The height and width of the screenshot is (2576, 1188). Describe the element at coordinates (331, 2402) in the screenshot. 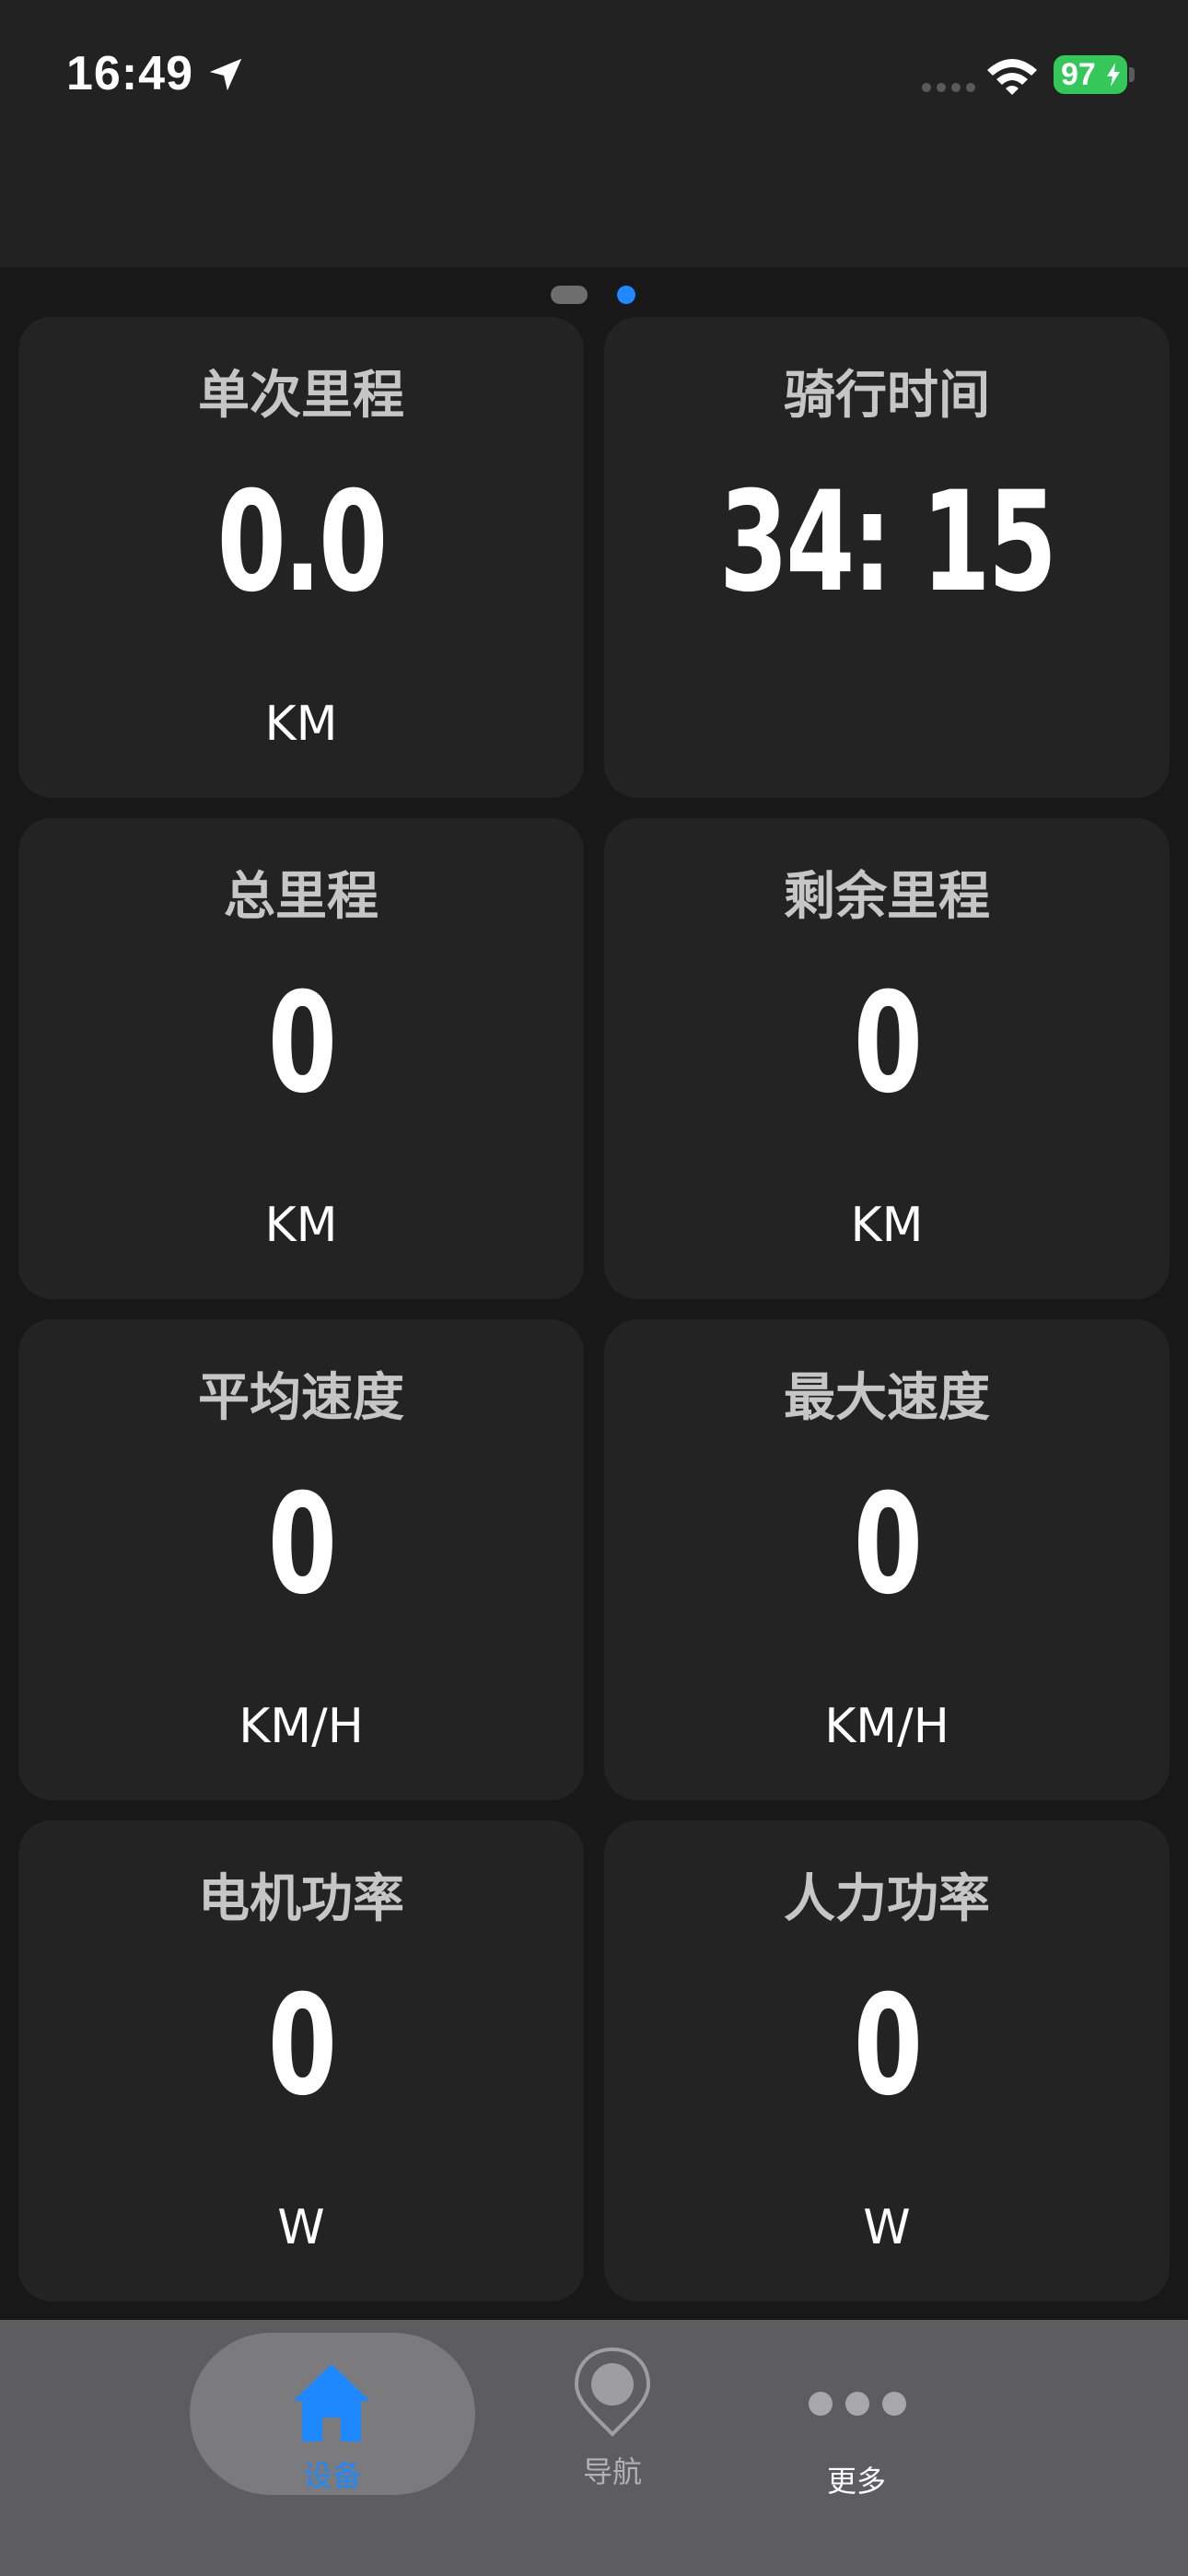

I see `home-icon` at that location.